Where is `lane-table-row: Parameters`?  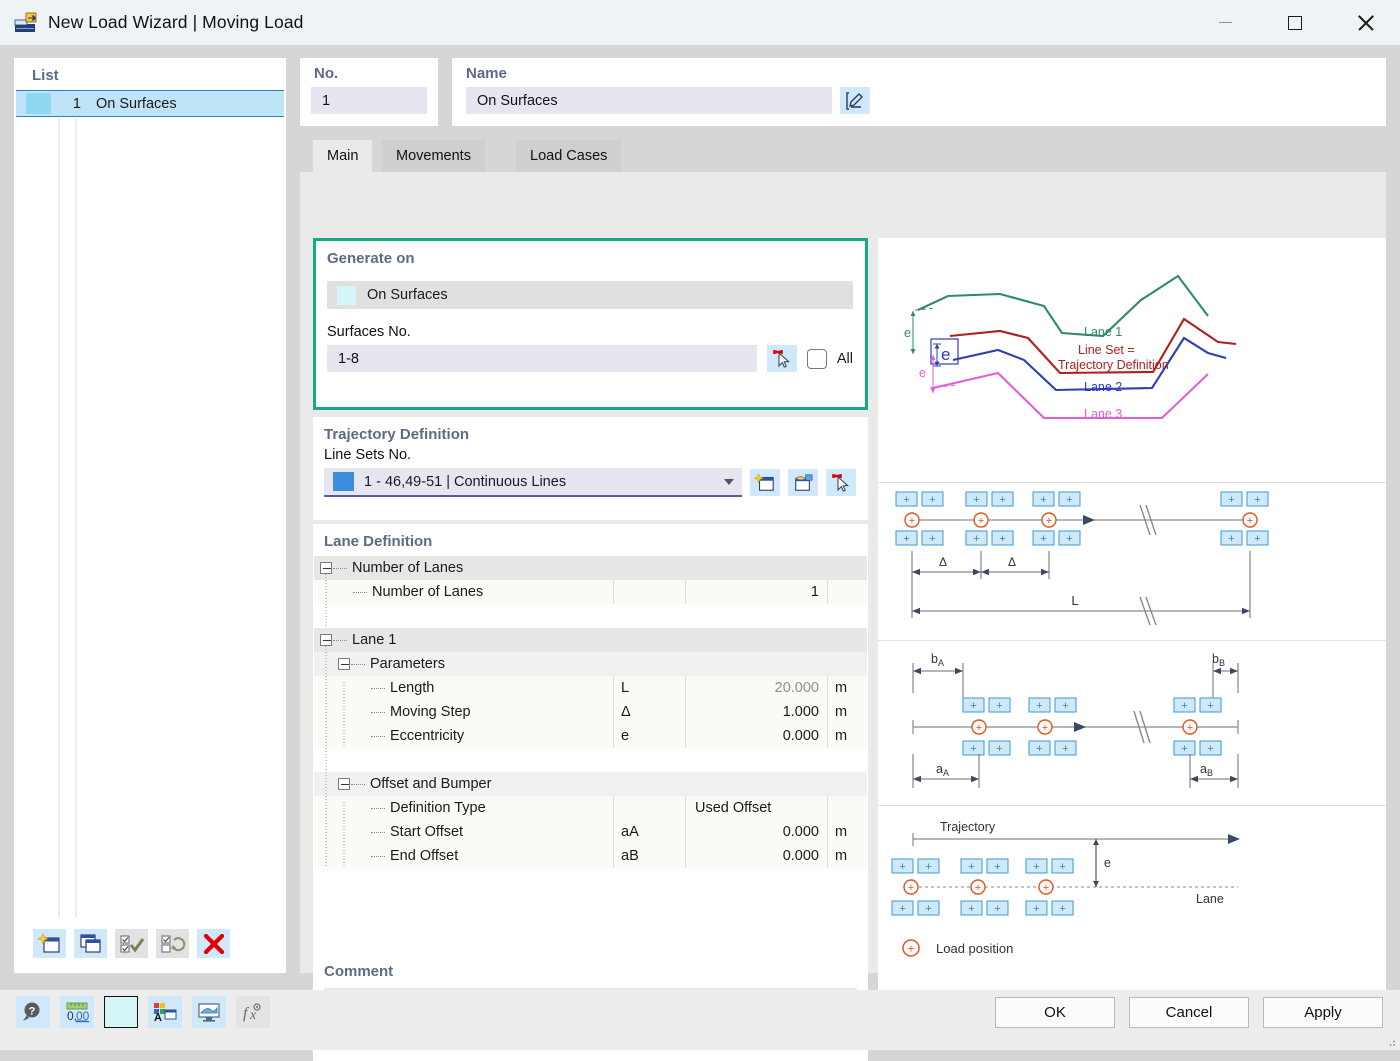 lane-table-row: Parameters is located at coordinates (590, 664).